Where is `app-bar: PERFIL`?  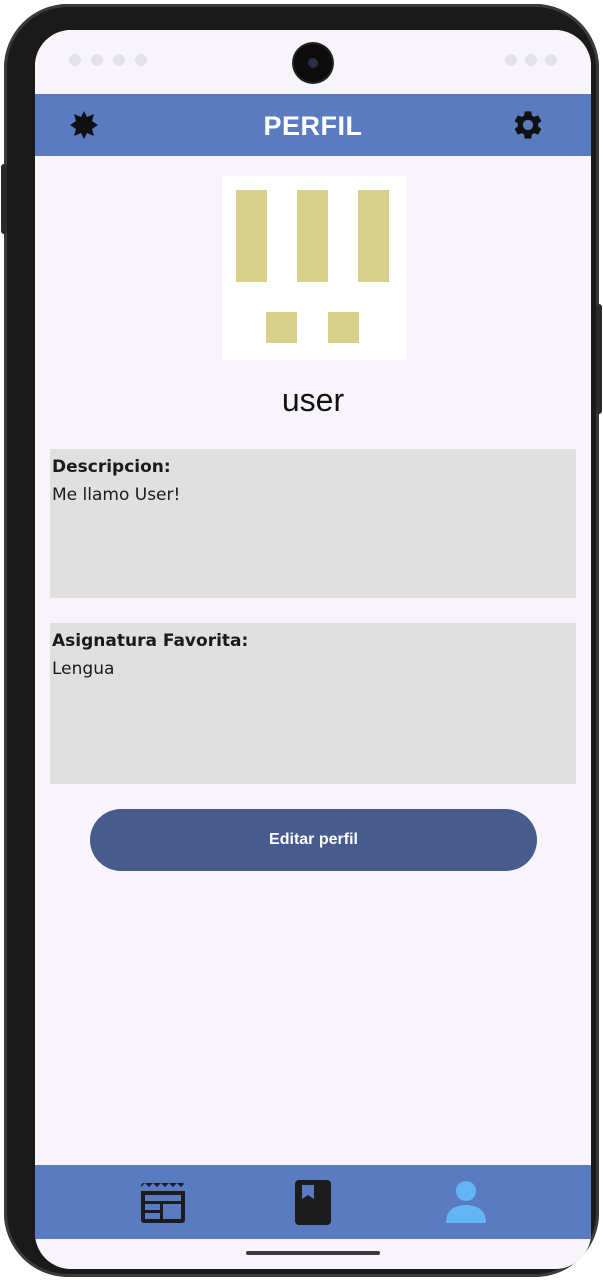
app-bar: PERFIL is located at coordinates (313, 125).